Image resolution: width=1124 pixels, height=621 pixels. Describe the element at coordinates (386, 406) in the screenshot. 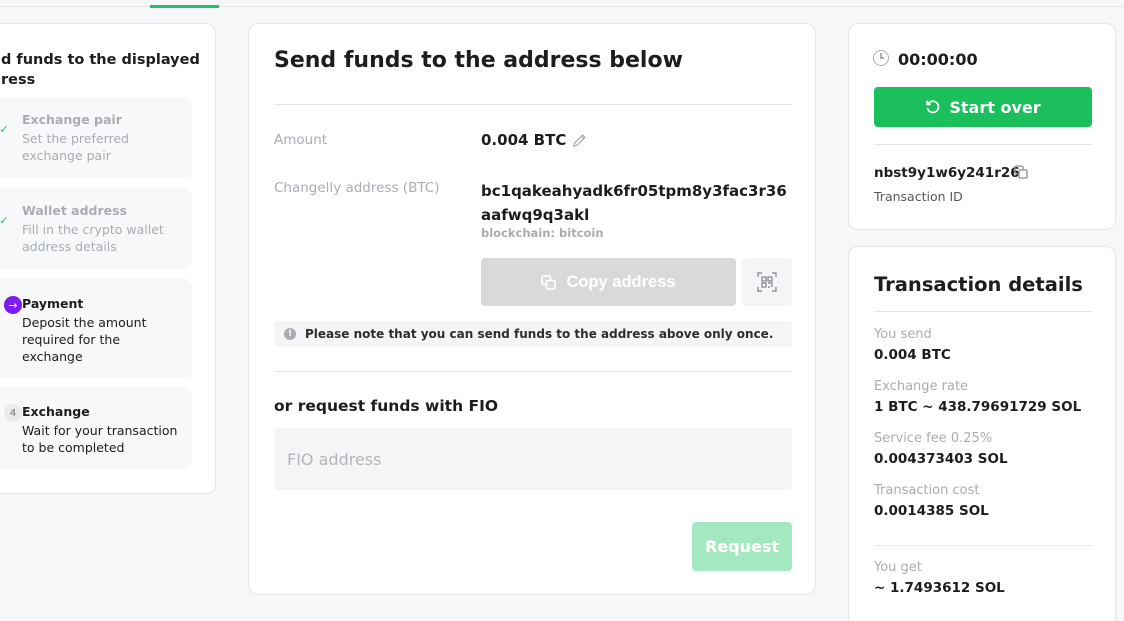

I see `fio-section-title: or request funds with FIO` at that location.